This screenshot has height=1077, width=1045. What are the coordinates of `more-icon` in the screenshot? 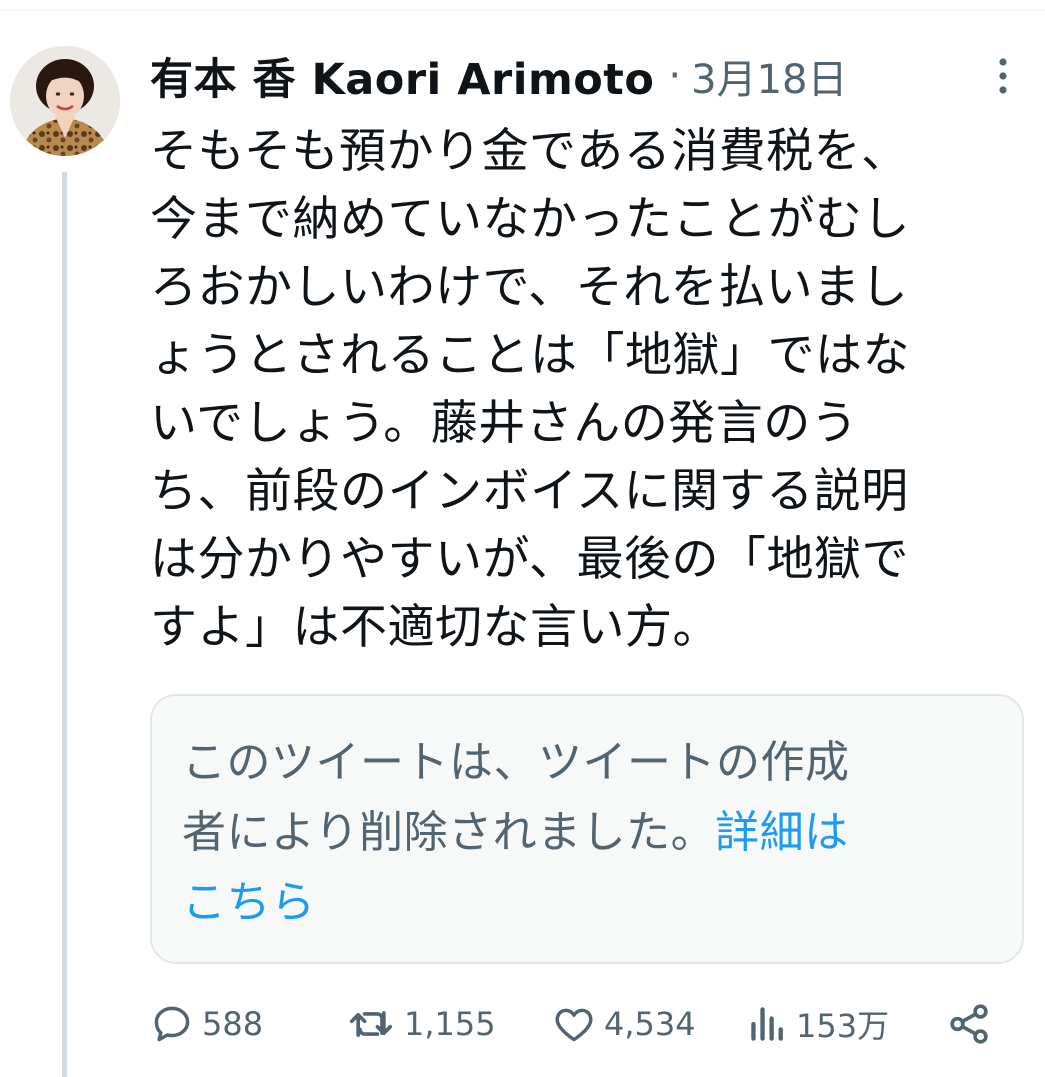 It's located at (1003, 76).